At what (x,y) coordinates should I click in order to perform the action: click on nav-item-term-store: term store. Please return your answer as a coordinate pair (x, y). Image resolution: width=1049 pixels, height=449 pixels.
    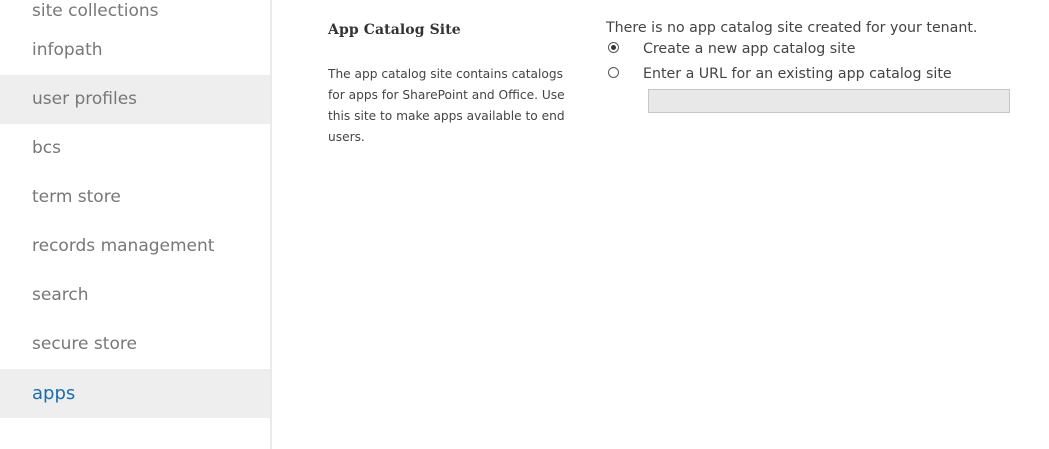
    Looking at the image, I should click on (135, 197).